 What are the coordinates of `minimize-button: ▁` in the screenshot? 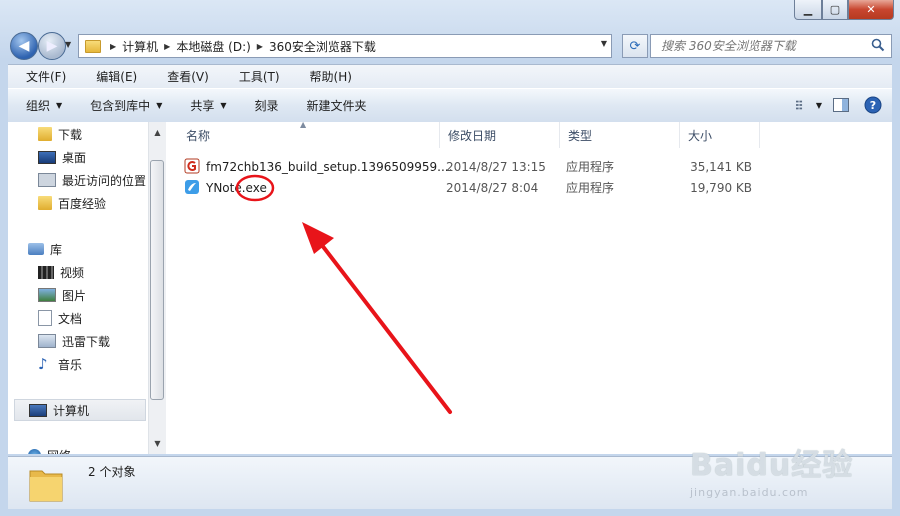 It's located at (808, 10).